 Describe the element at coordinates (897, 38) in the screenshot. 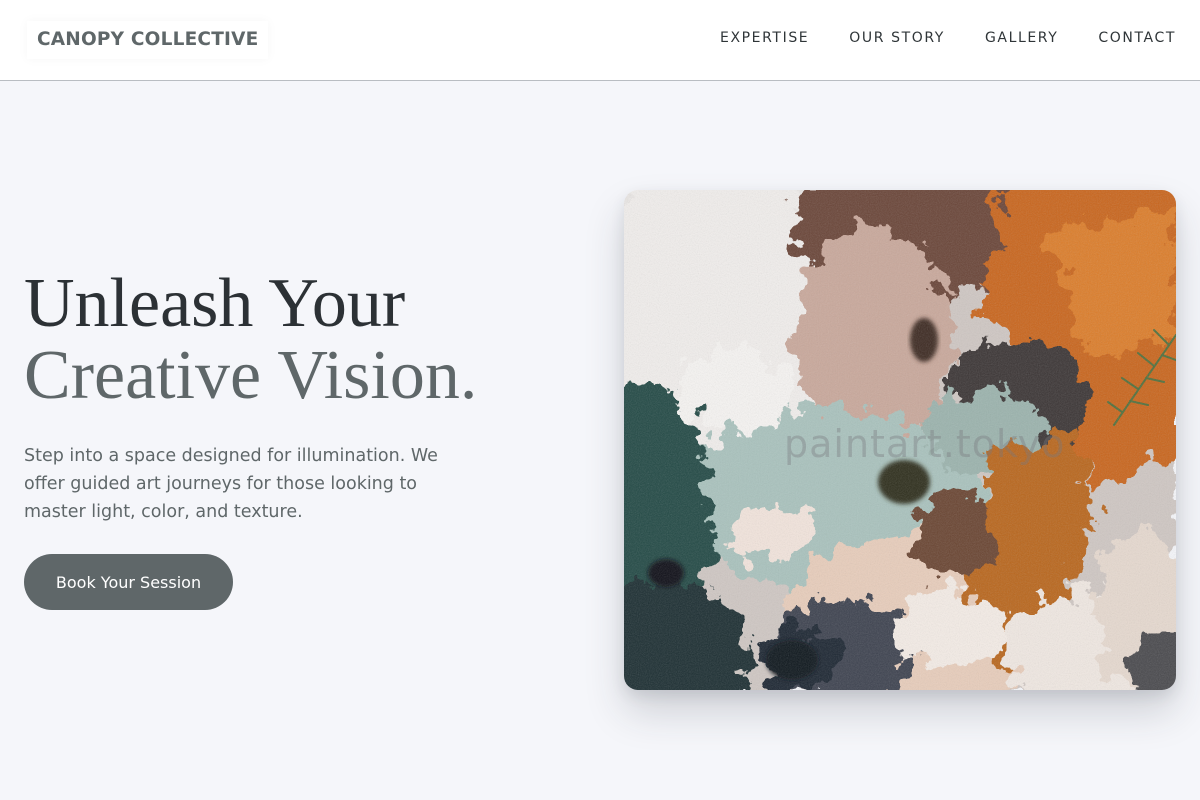

I see `nav-link-our-story: OUR STORY` at that location.